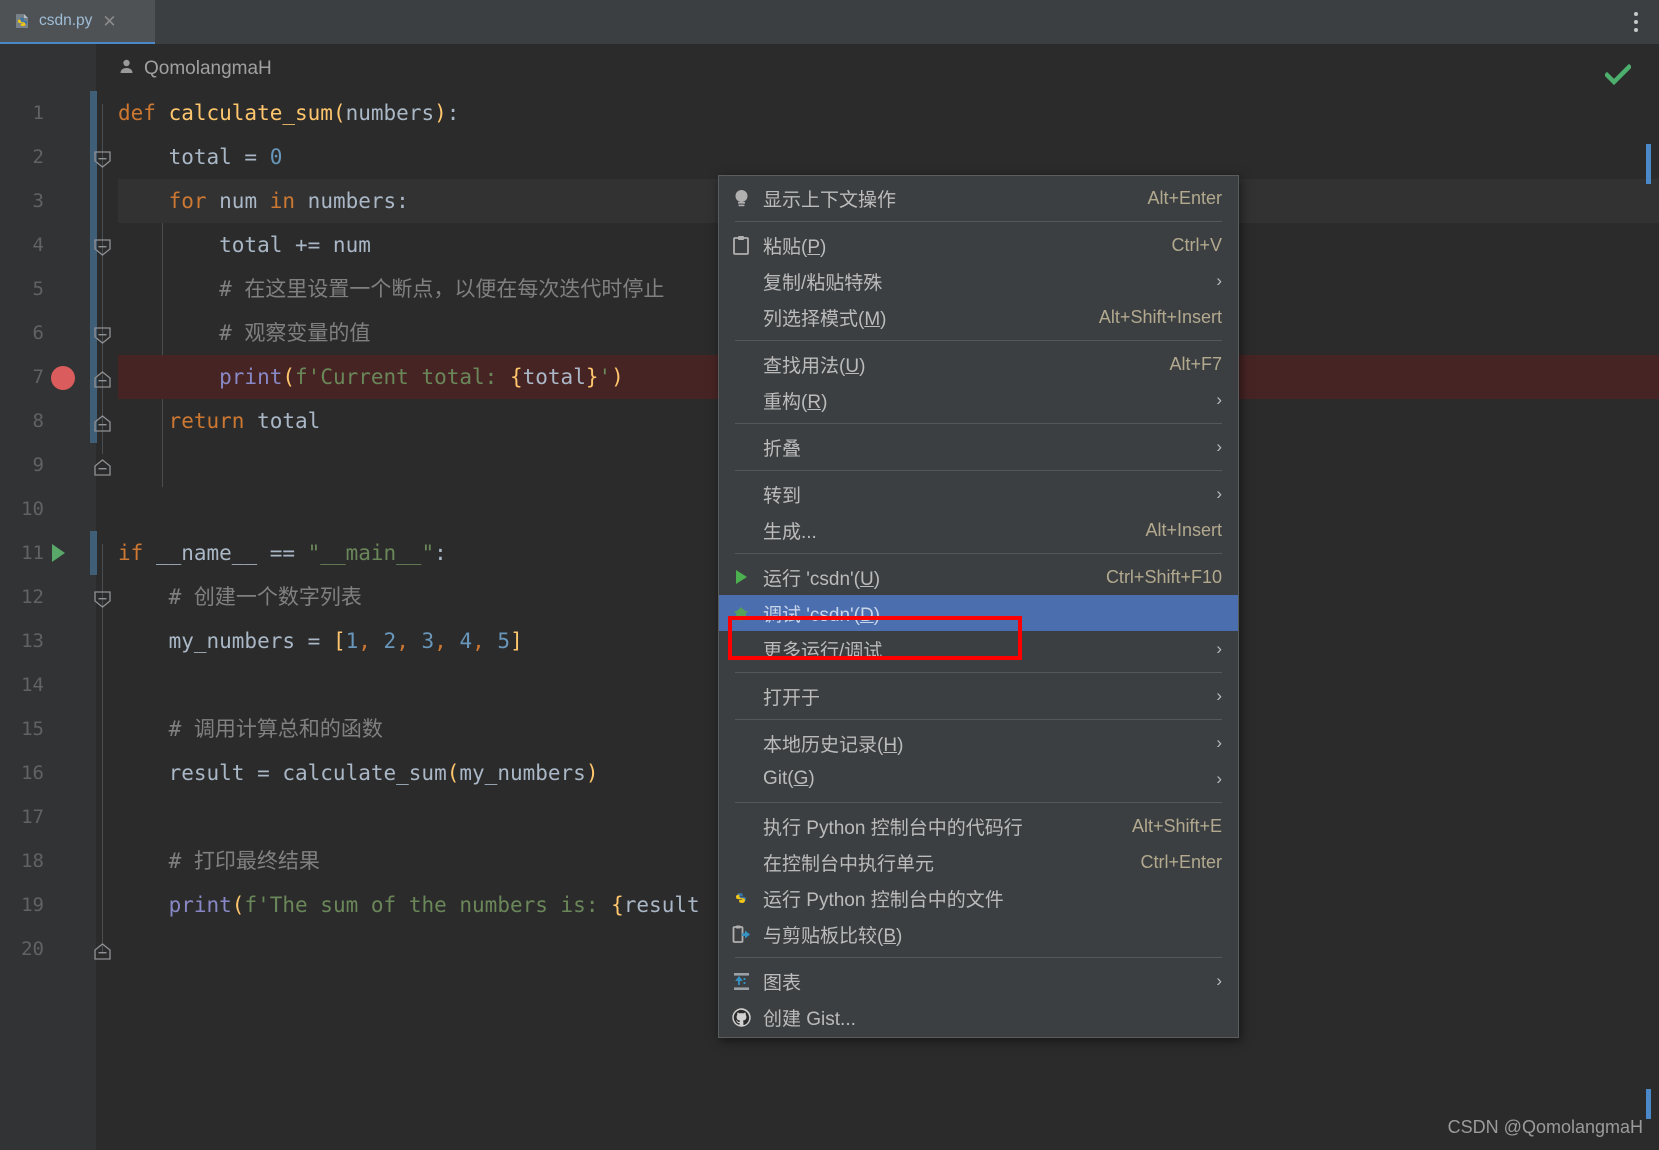 This screenshot has height=1150, width=1659. Describe the element at coordinates (978, 281) in the screenshot. I see `menu-item-copy-paste-special: 复制/粘贴特殊 ›` at that location.